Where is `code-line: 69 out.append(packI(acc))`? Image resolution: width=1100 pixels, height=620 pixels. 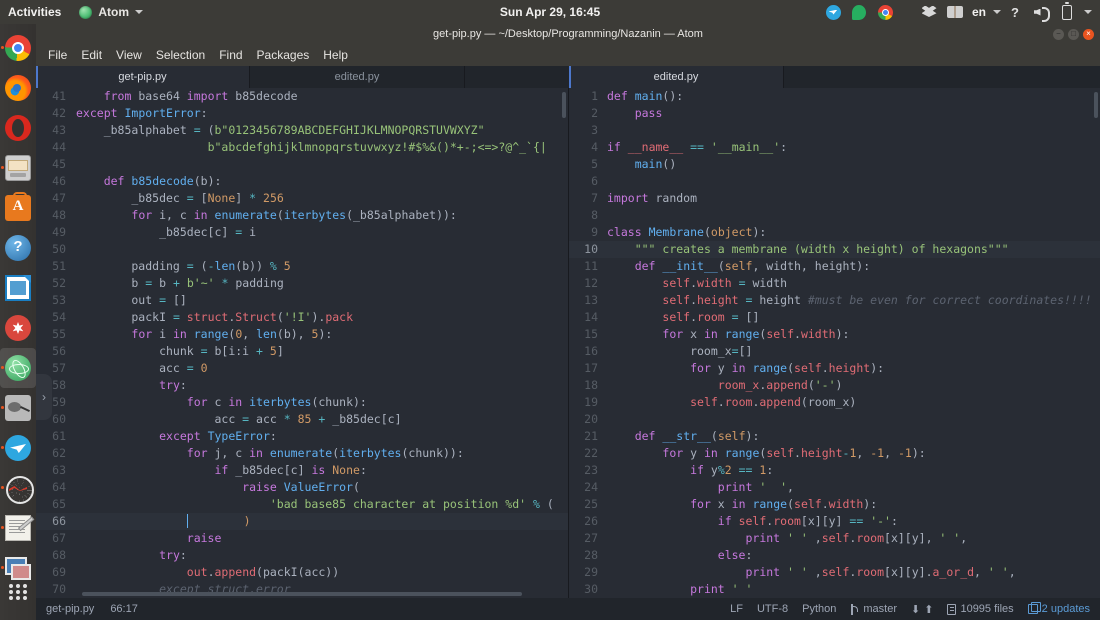 code-line: 69 out.append(packI(acc)) is located at coordinates (302, 572).